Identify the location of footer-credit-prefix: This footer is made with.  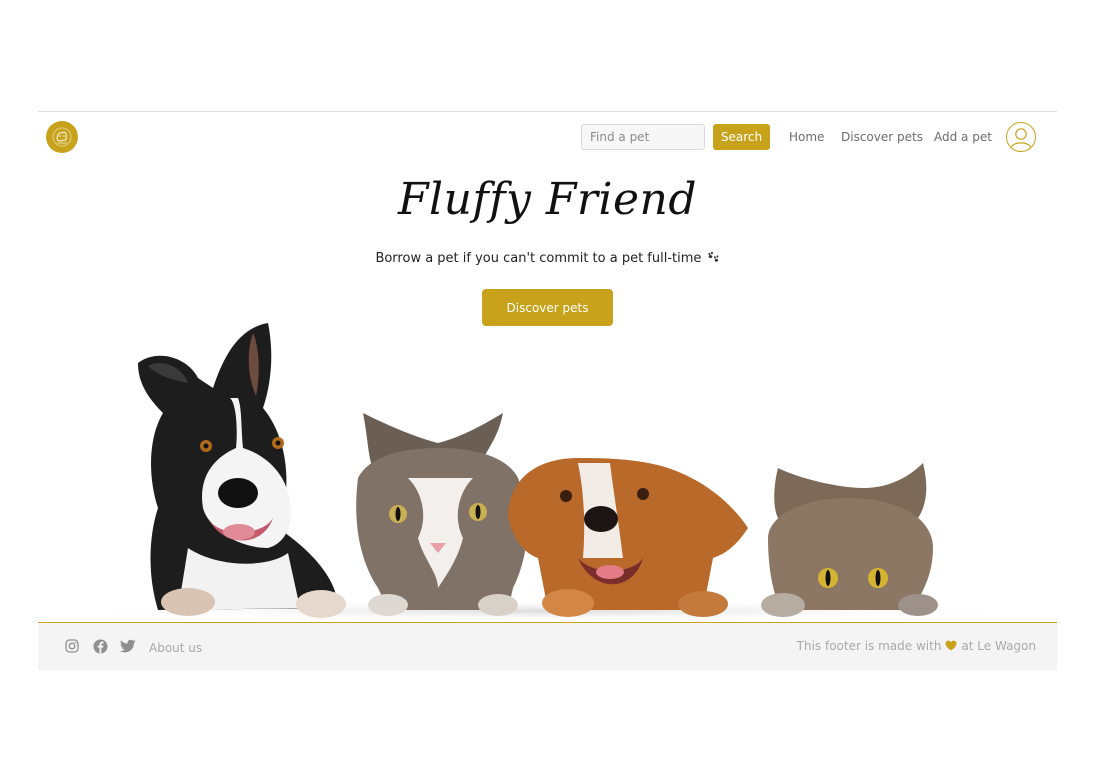
(869, 646).